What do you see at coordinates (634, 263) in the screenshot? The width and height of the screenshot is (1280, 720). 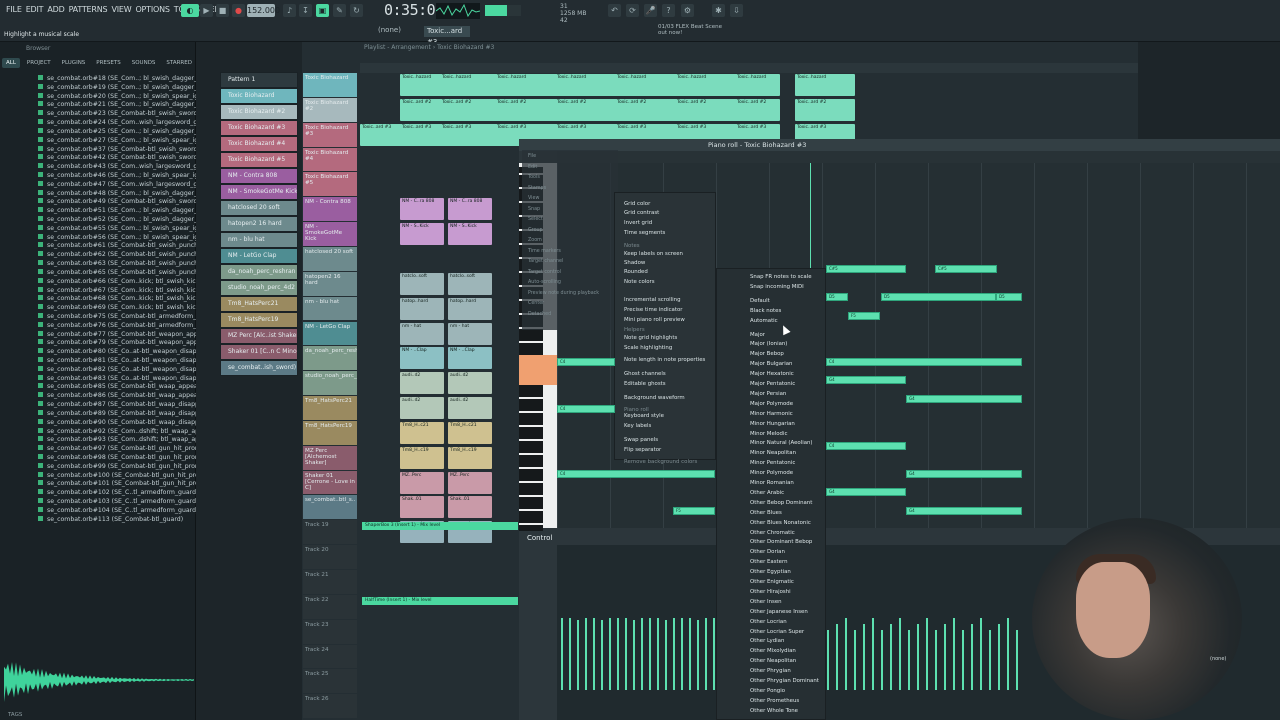 I see `view-menu-item: Shadow` at bounding box center [634, 263].